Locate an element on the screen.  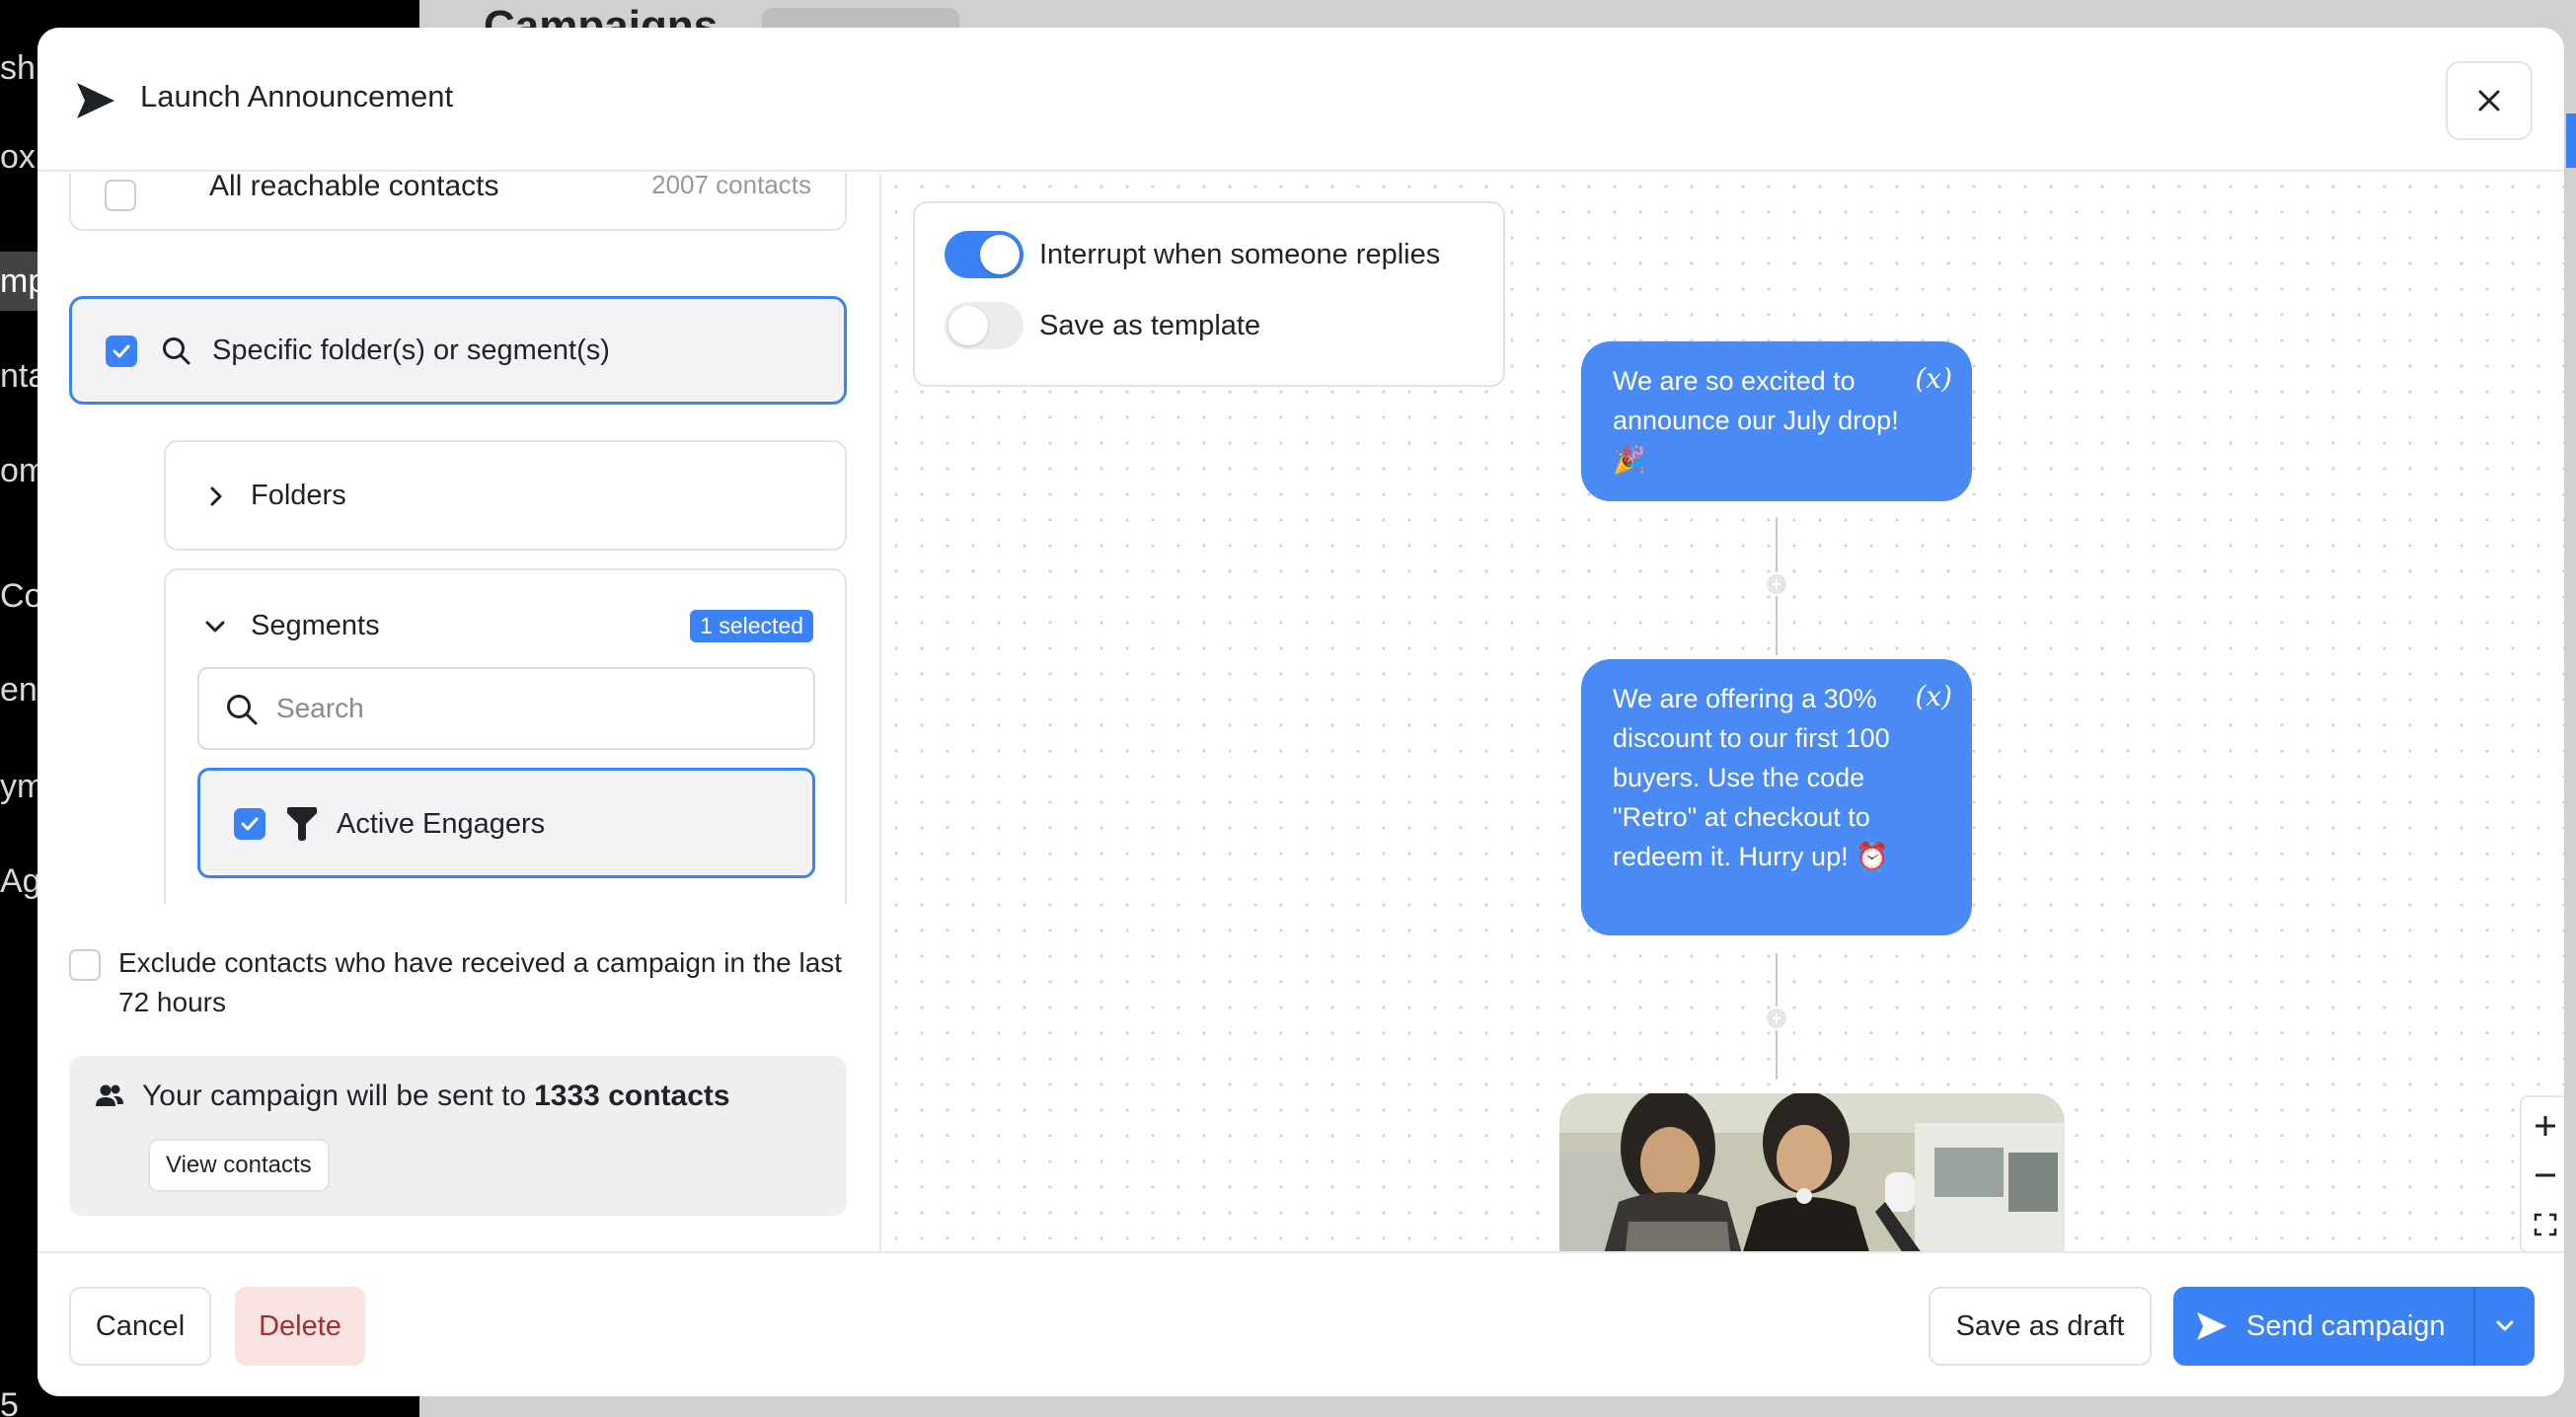
segment-search-input is located at coordinates (533, 708).